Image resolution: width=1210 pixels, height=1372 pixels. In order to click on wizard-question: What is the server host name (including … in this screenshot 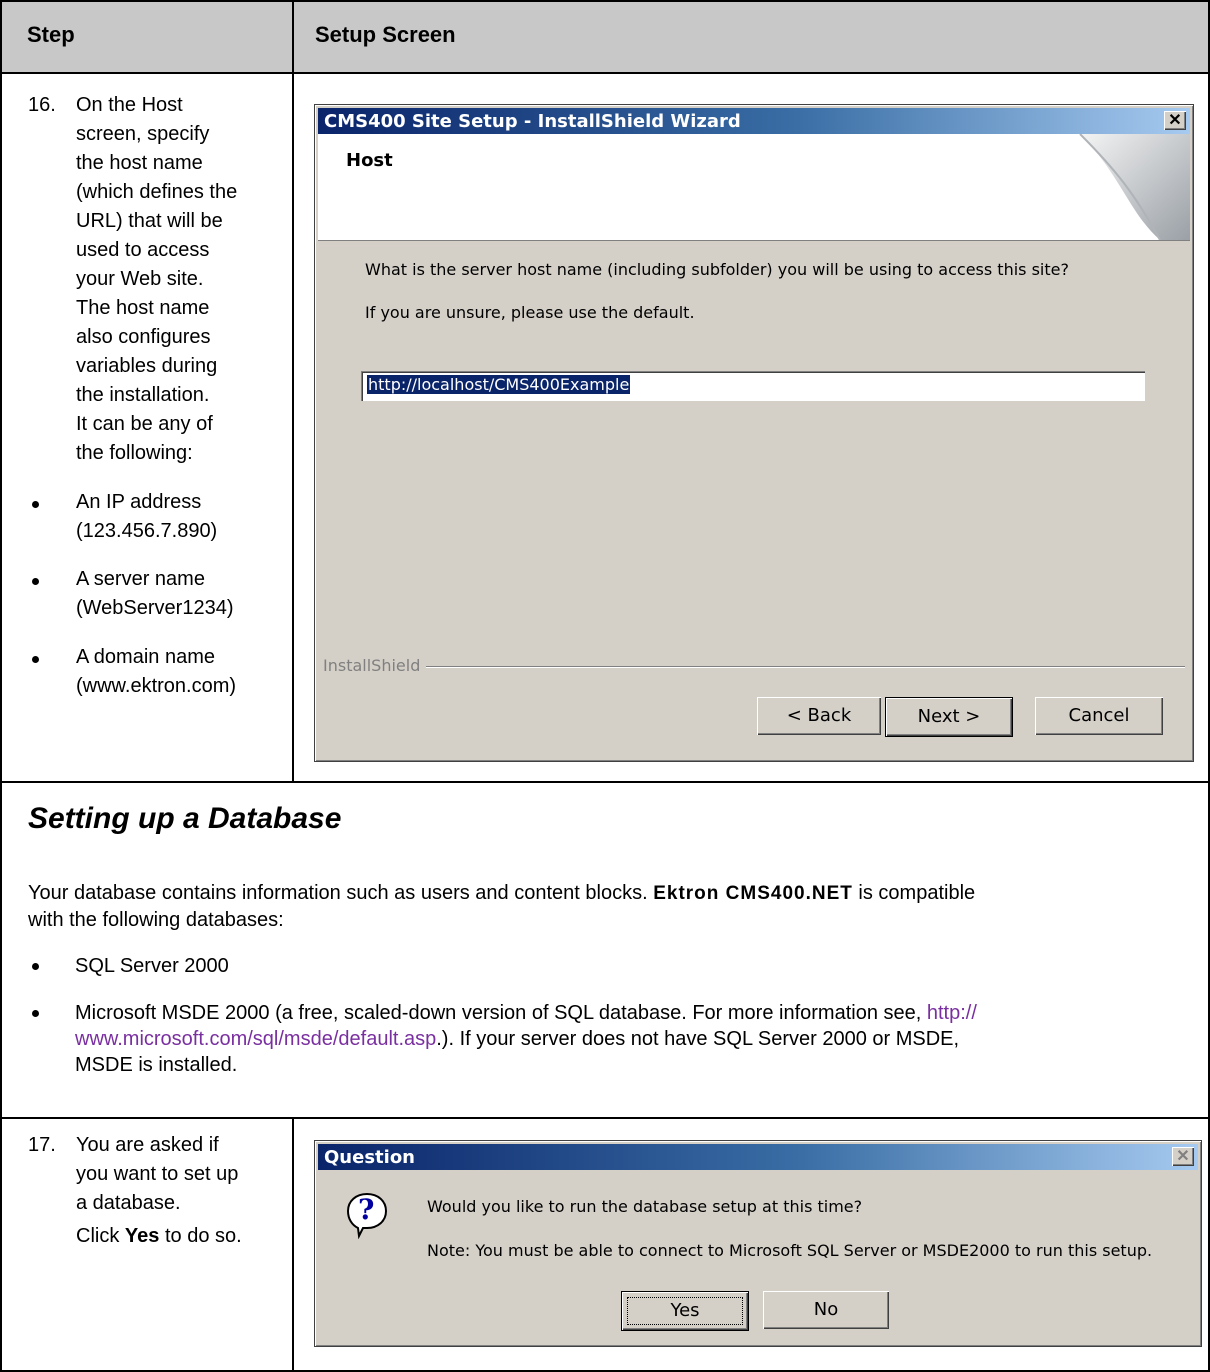, I will do `click(717, 269)`.